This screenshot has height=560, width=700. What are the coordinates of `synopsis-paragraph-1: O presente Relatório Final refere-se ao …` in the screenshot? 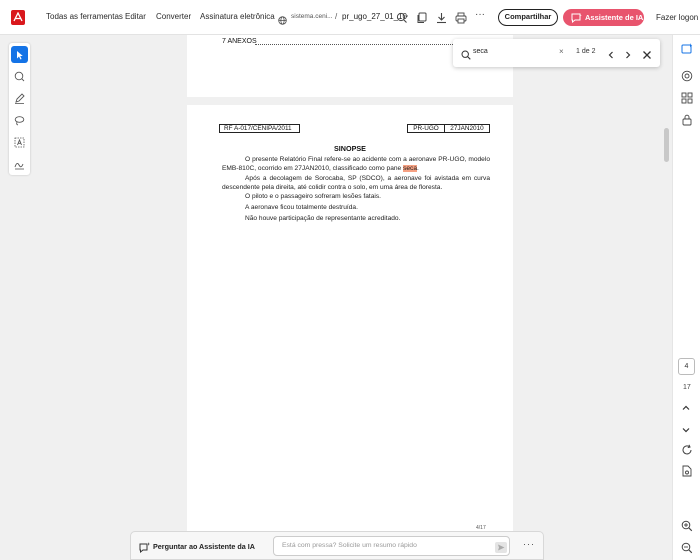 It's located at (356, 164).